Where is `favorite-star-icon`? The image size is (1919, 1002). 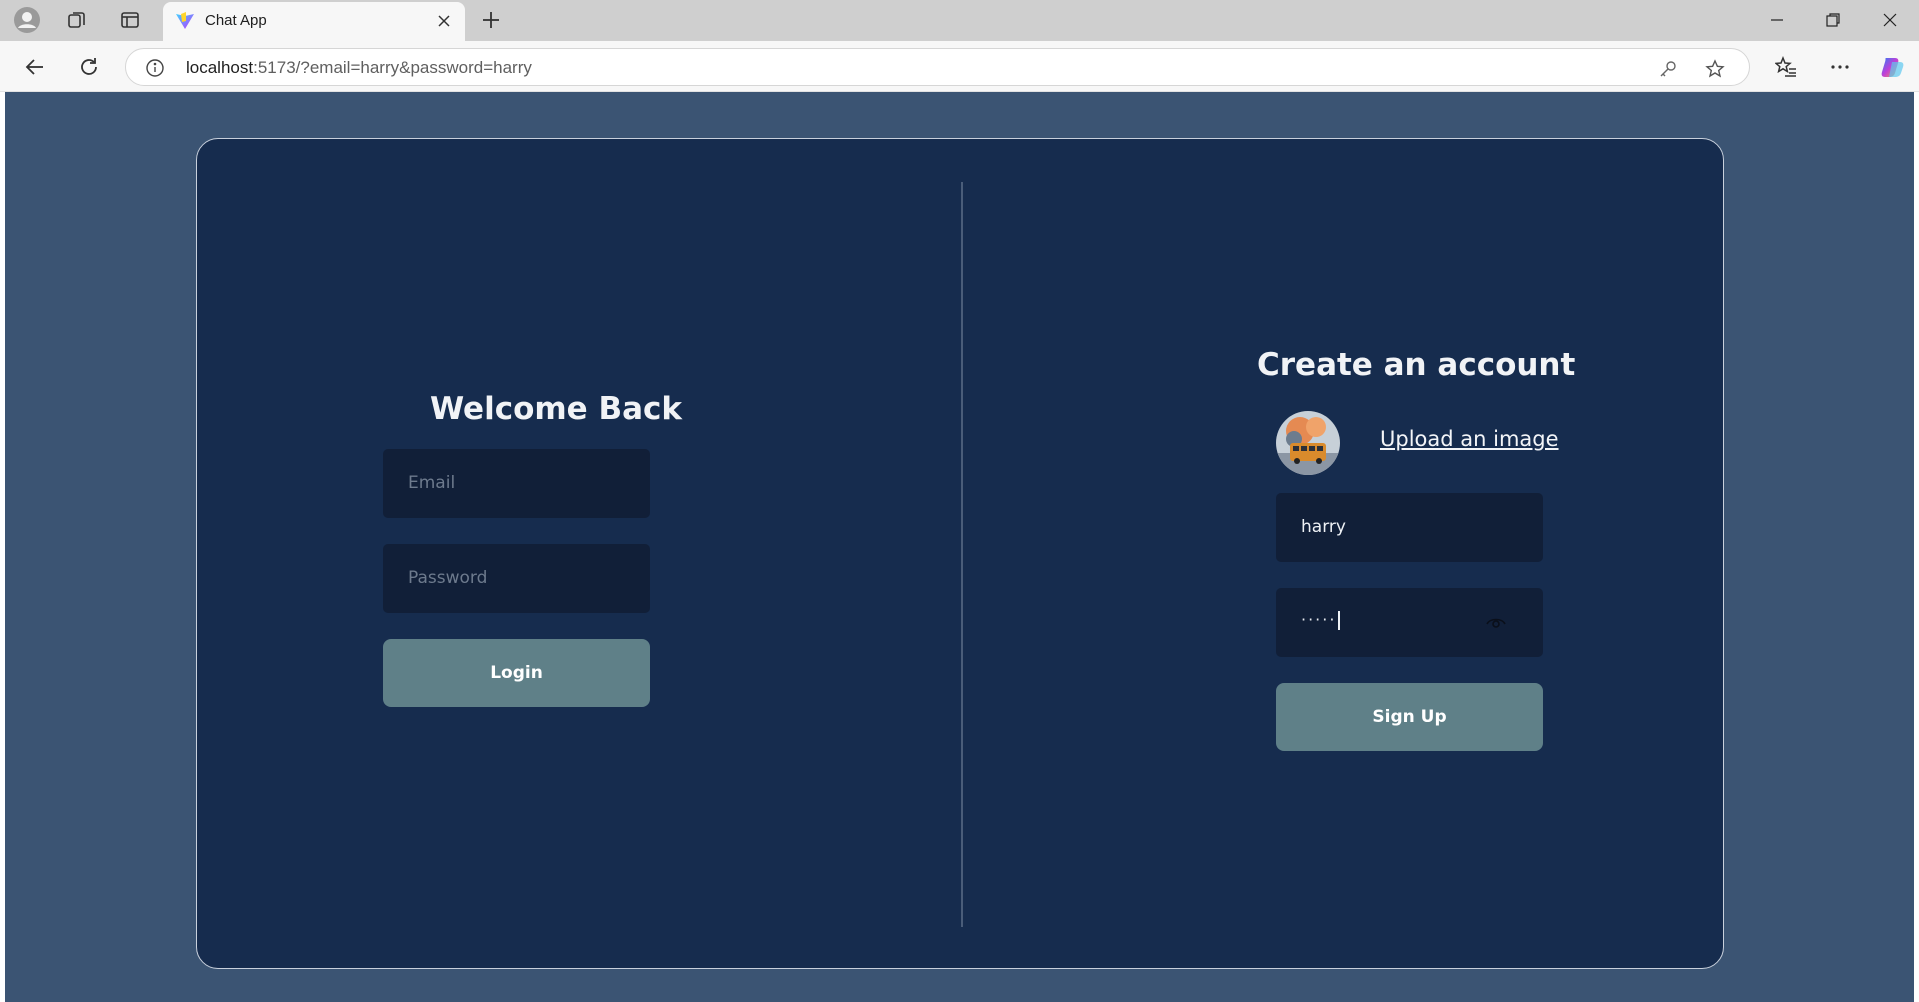 favorite-star-icon is located at coordinates (1715, 69).